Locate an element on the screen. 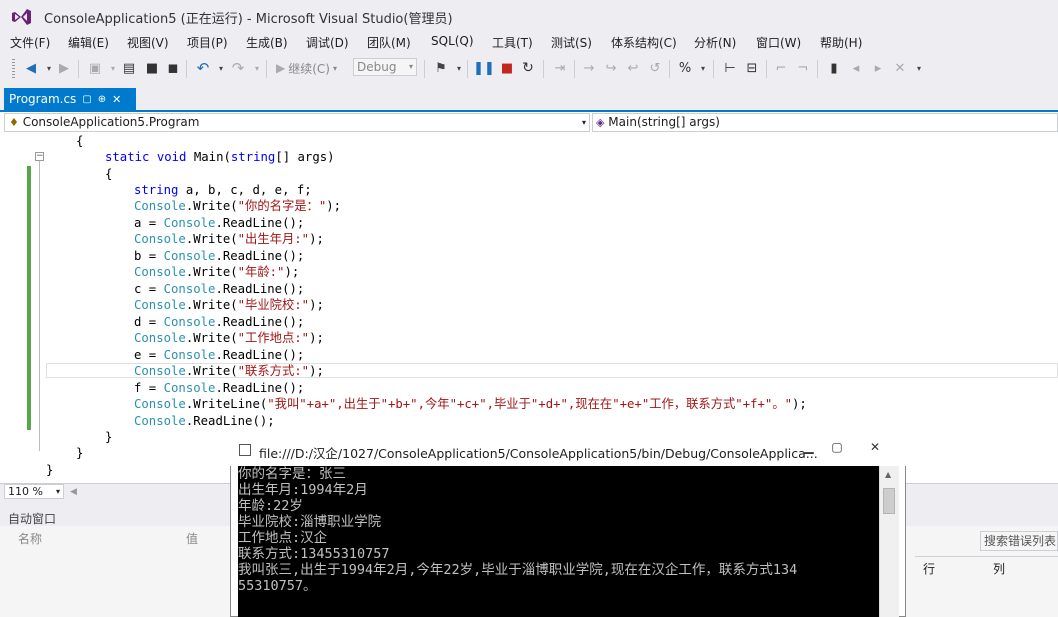 The height and width of the screenshot is (617, 1058). console-line: 出生年月:1994年2月 is located at coordinates (303, 490).